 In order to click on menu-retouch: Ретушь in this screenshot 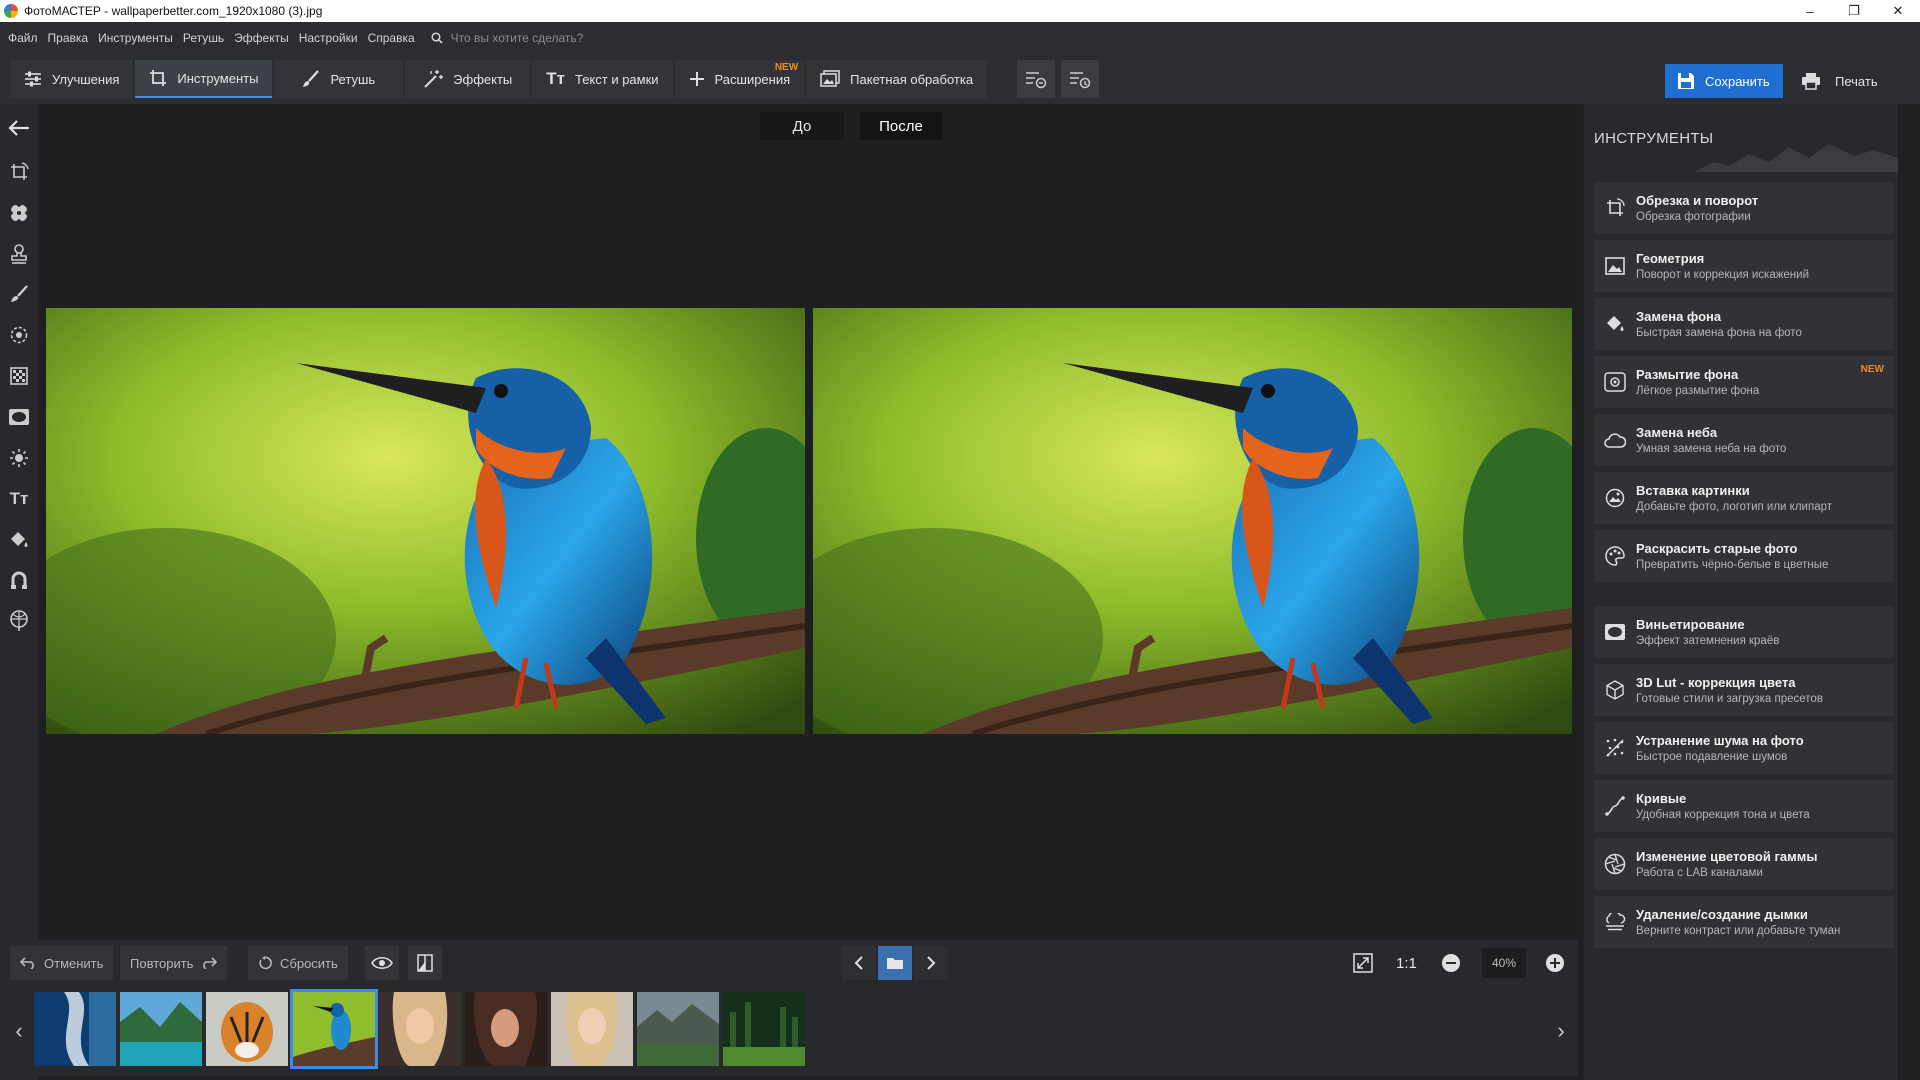, I will do `click(207, 38)`.